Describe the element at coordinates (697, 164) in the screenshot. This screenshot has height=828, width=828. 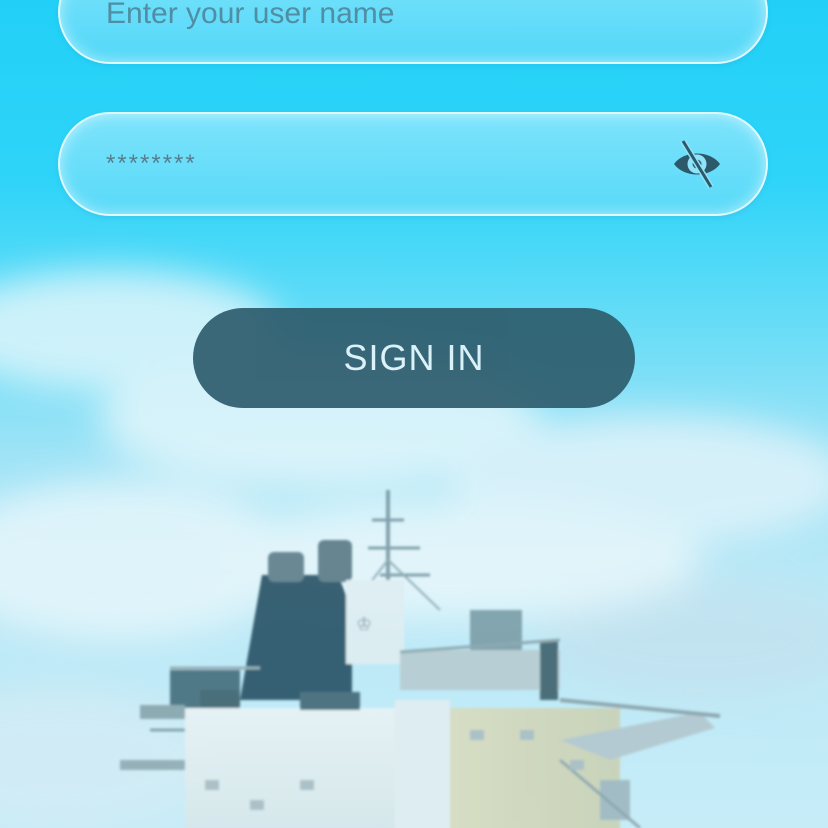
I see `eye-off-icon` at that location.